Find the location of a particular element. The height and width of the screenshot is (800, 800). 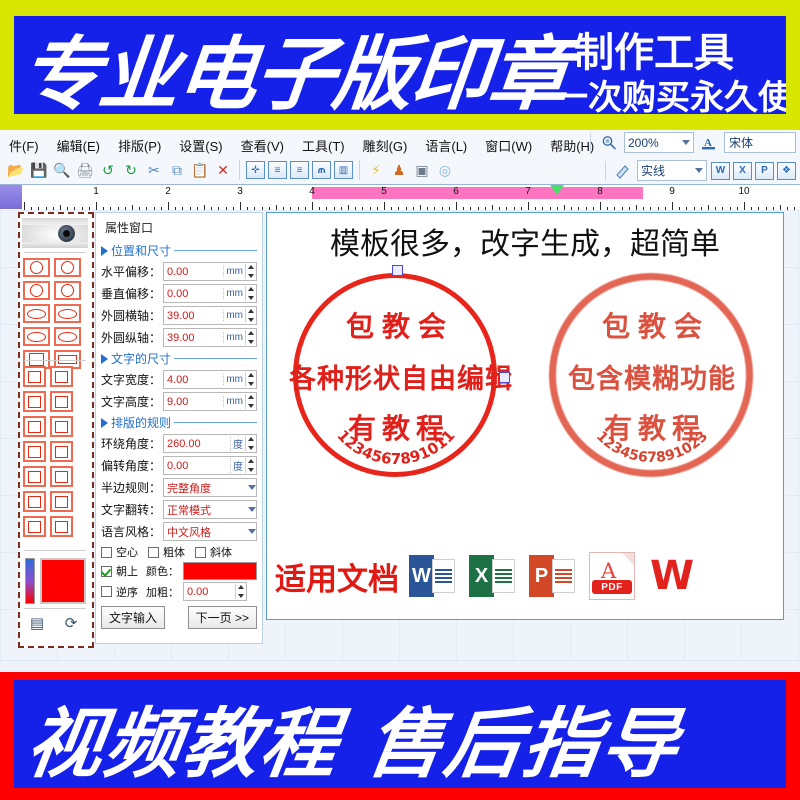

panel-top-shape is located at coordinates (61, 451).